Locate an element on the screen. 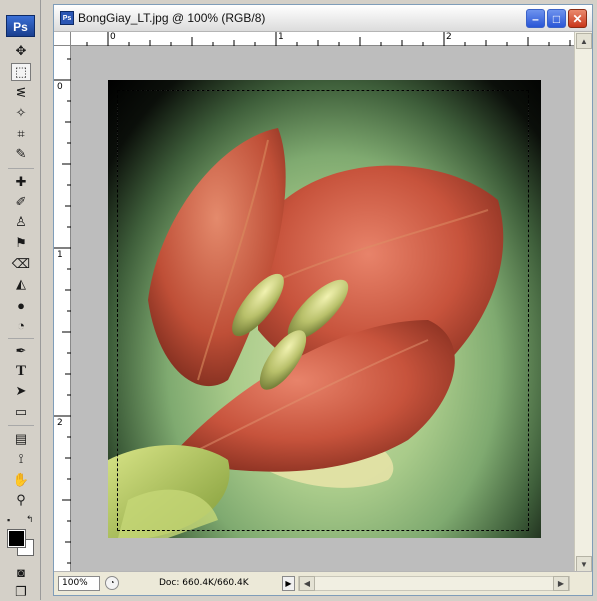 The height and width of the screenshot is (601, 597). pen-tool-icon: ✒ is located at coordinates (21, 351).